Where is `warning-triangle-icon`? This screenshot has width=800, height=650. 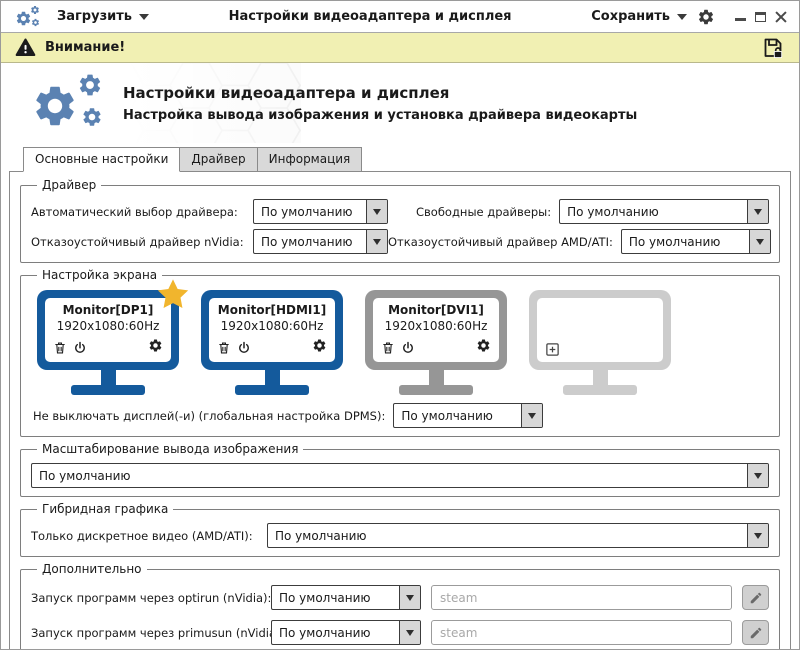 warning-triangle-icon is located at coordinates (25, 47).